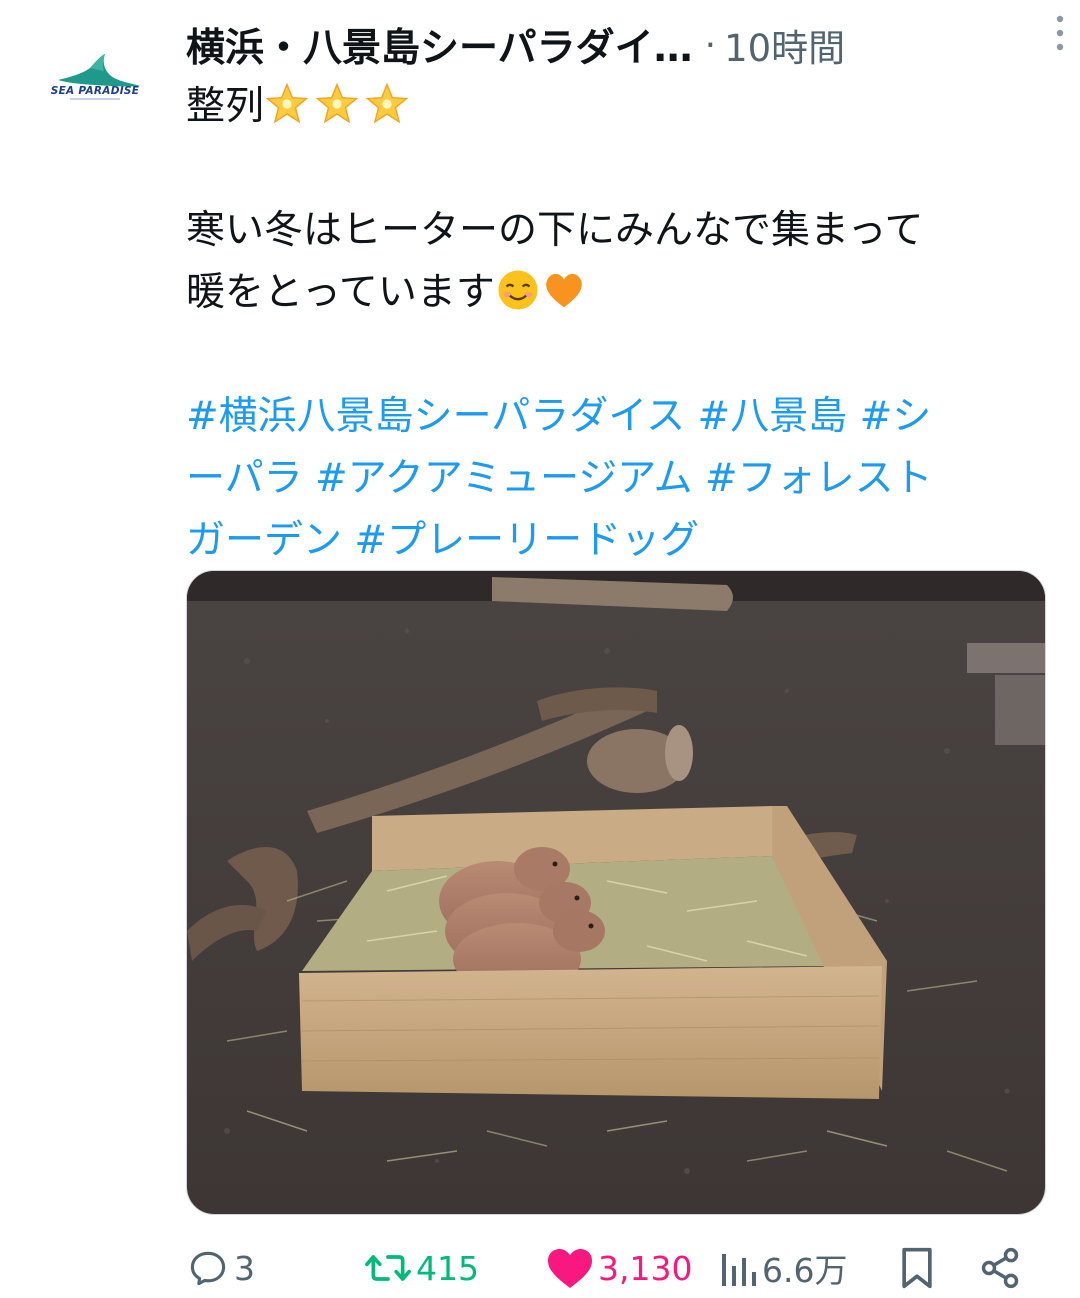 Image resolution: width=1080 pixels, height=1298 pixels. I want to click on tweet-text-line-3: 暖をとっています, so click(616, 293).